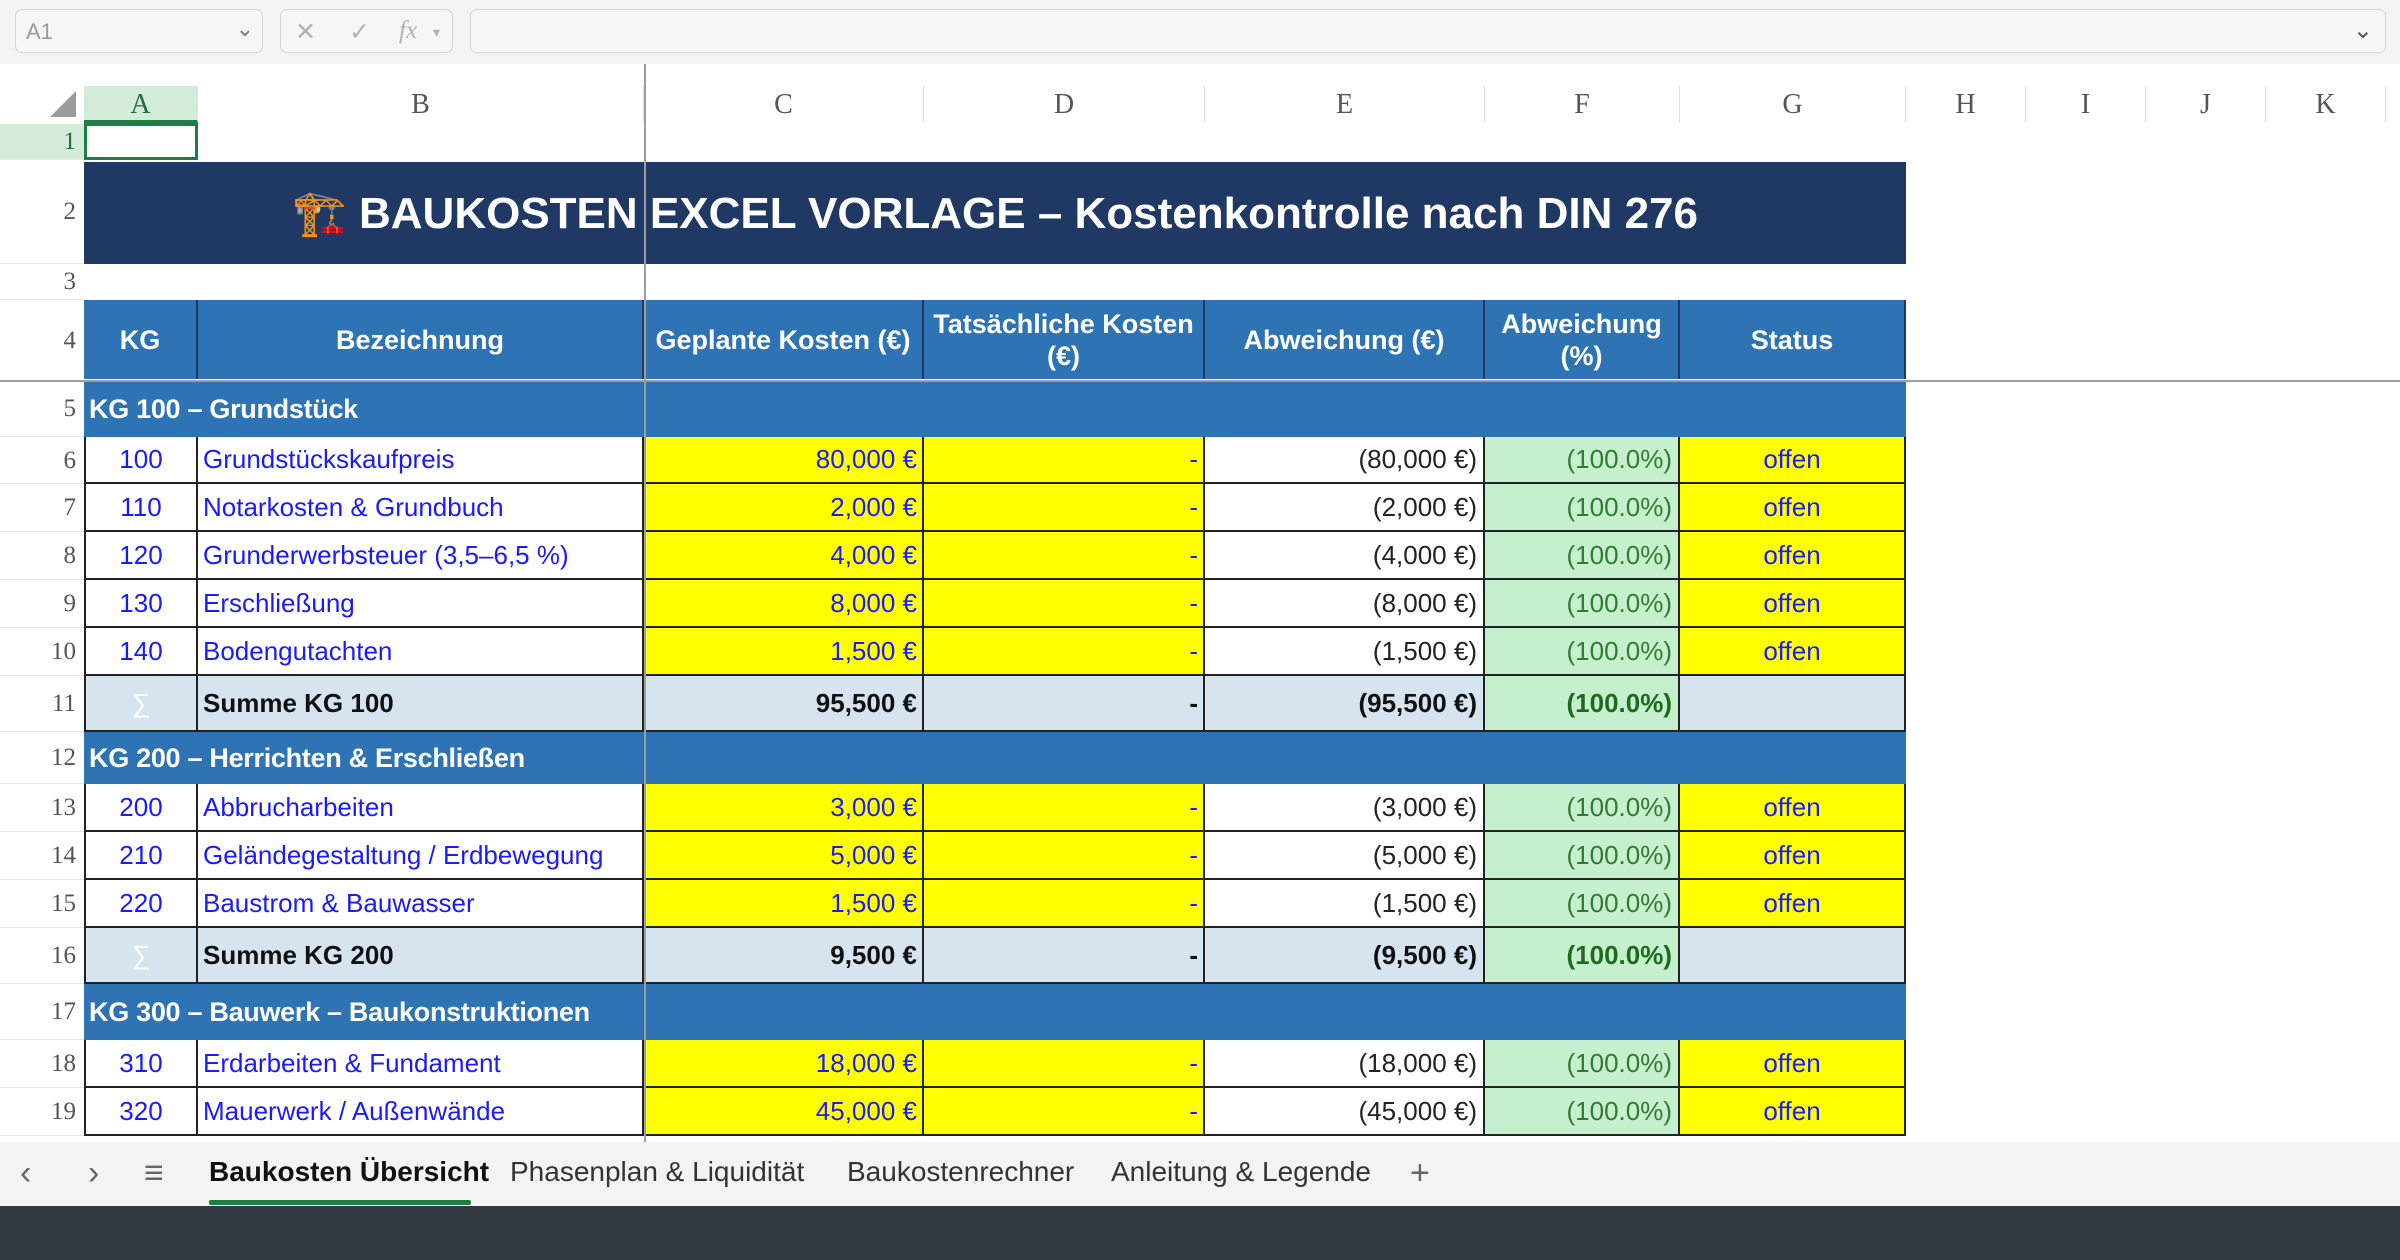 The image size is (2400, 1260). I want to click on row-header-18: 18, so click(42, 1064).